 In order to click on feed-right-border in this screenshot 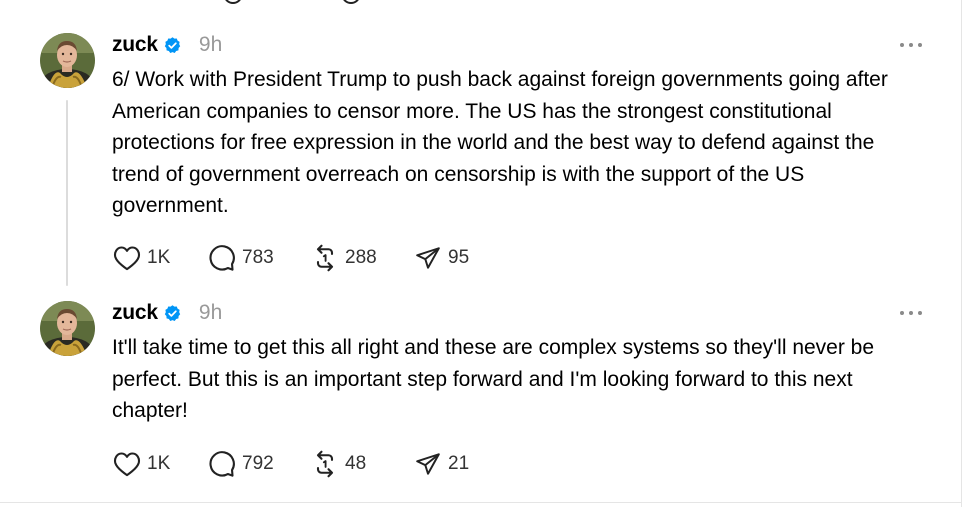, I will do `click(961, 253)`.